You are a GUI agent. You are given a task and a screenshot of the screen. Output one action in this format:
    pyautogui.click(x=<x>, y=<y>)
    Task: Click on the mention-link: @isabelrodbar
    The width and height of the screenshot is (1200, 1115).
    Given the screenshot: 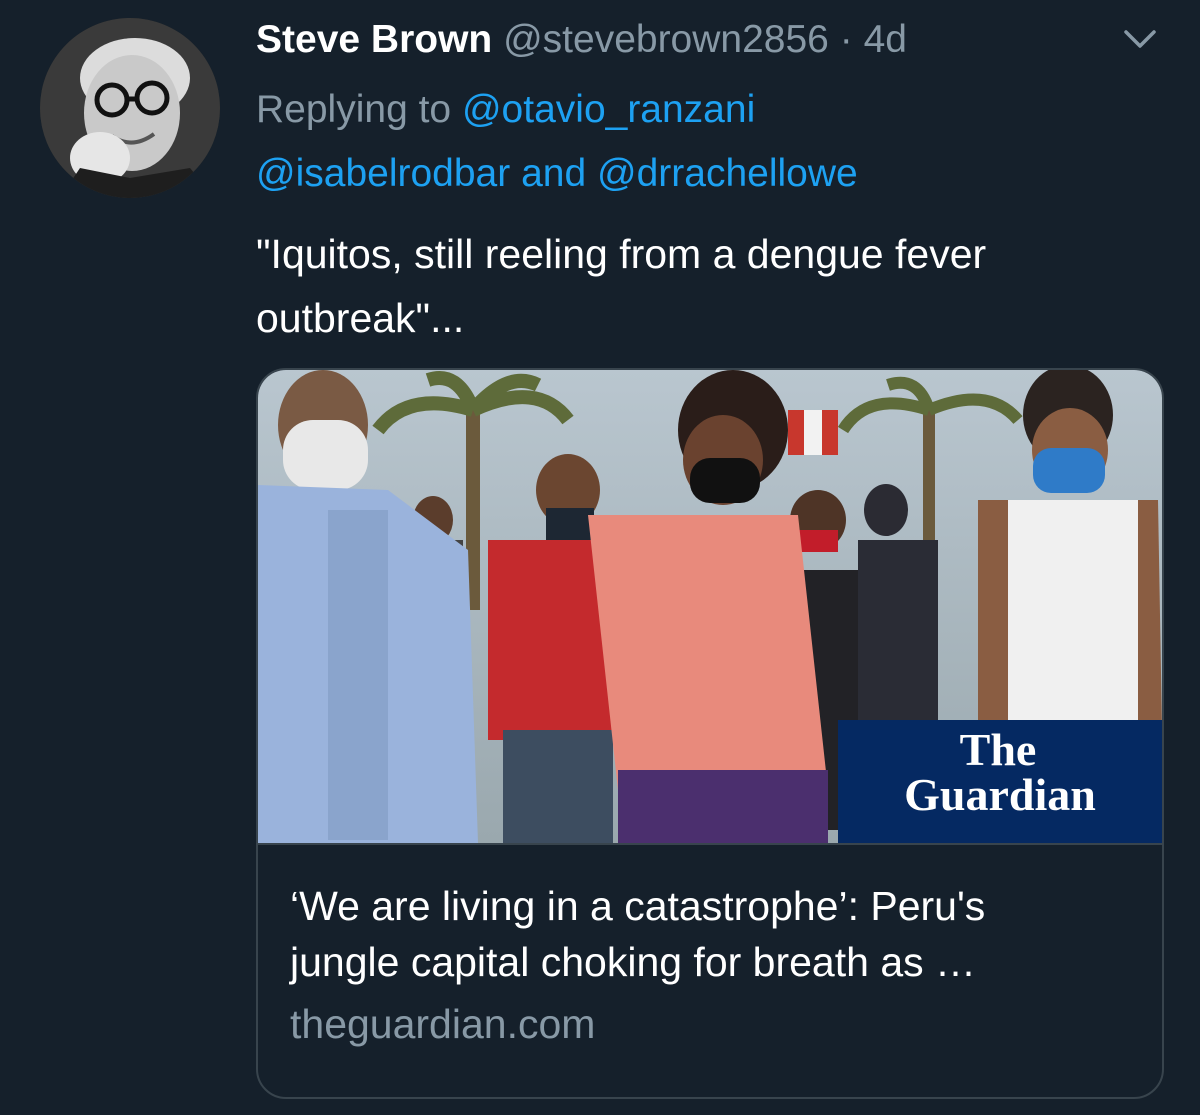 What is the action you would take?
    pyautogui.click(x=383, y=173)
    